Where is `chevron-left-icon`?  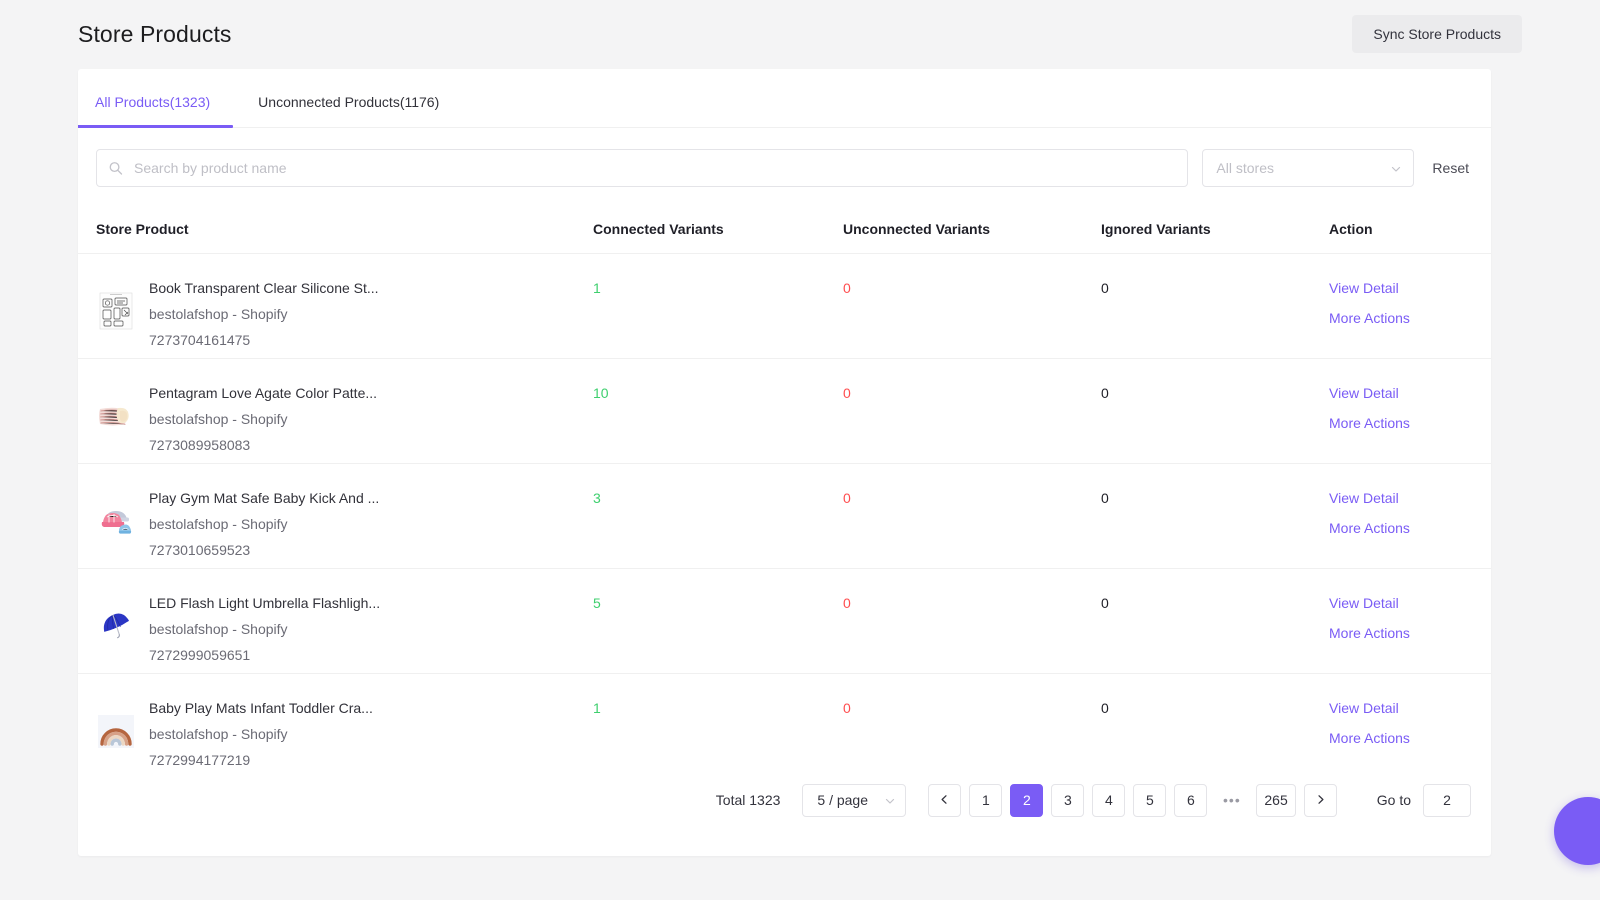 chevron-left-icon is located at coordinates (944, 800).